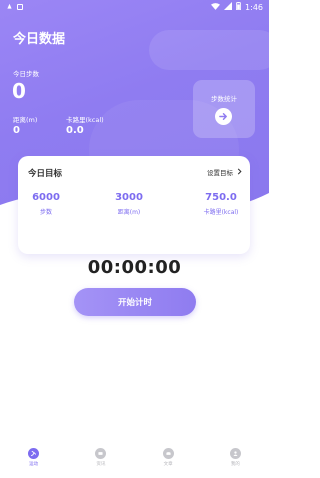 This screenshot has height=478, width=320. Describe the element at coordinates (75, 130) in the screenshot. I see `calories-value: 0.0` at that location.